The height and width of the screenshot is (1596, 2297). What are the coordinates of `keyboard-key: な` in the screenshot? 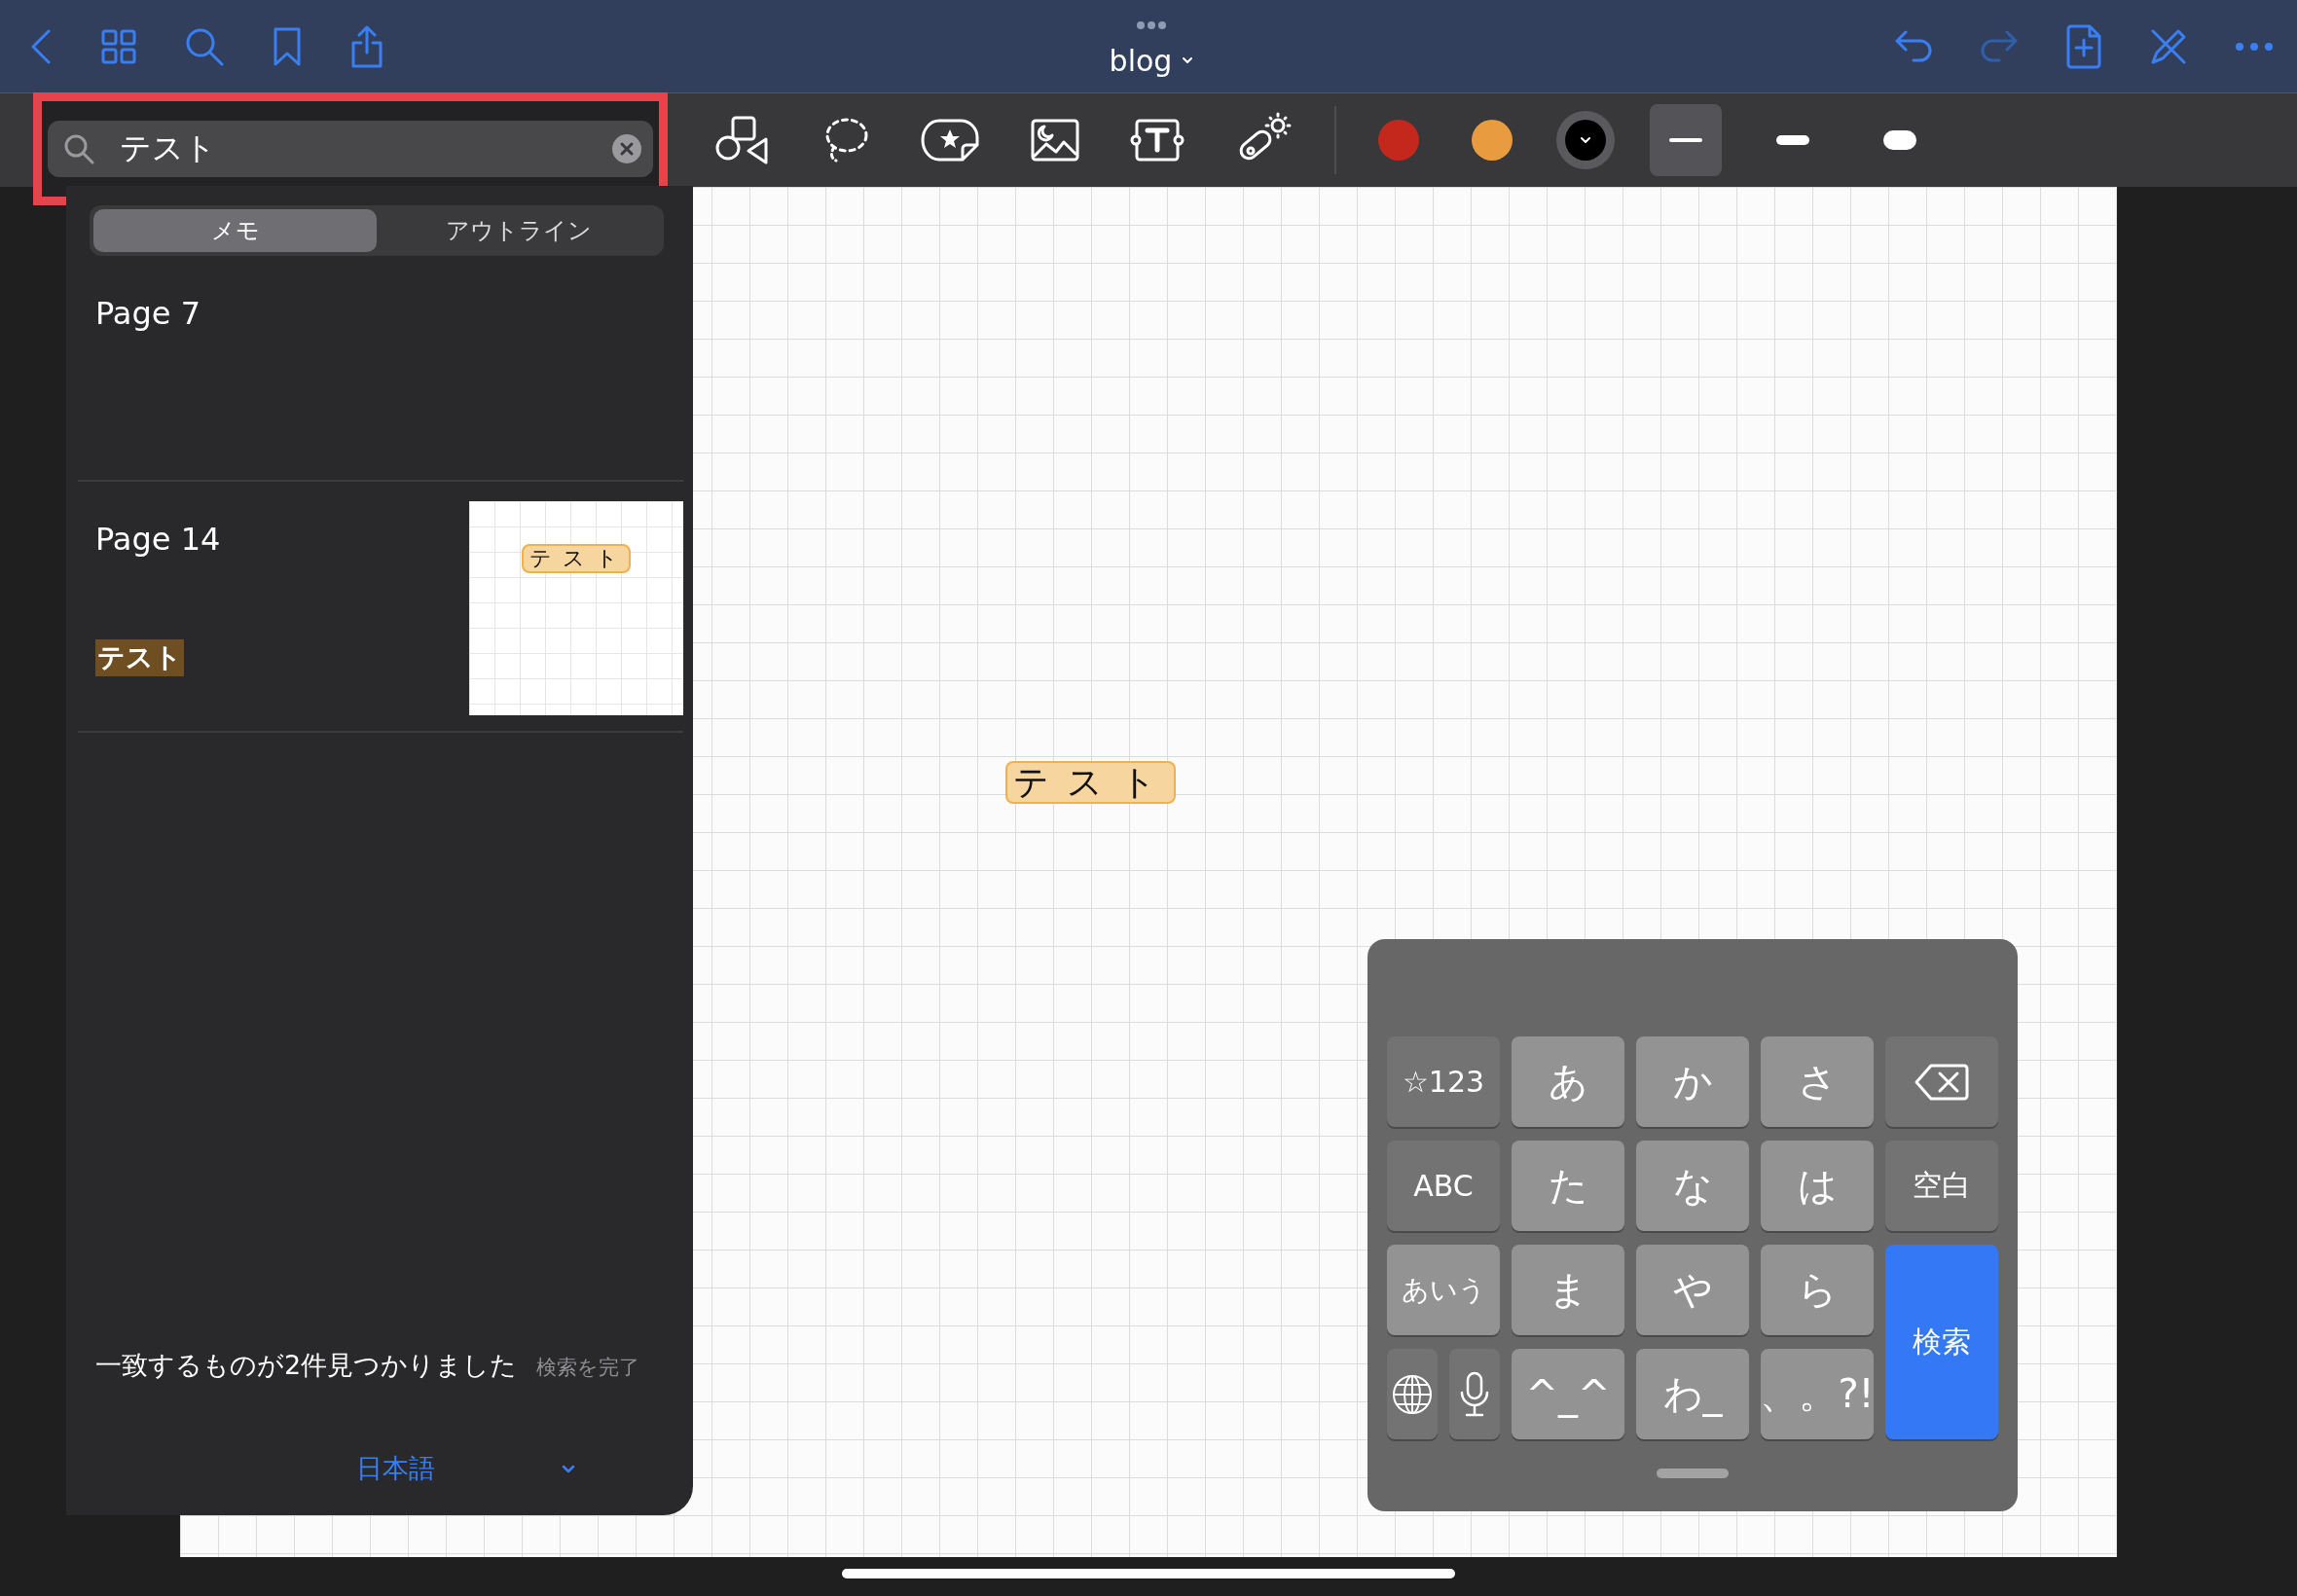 It's located at (1692, 1186).